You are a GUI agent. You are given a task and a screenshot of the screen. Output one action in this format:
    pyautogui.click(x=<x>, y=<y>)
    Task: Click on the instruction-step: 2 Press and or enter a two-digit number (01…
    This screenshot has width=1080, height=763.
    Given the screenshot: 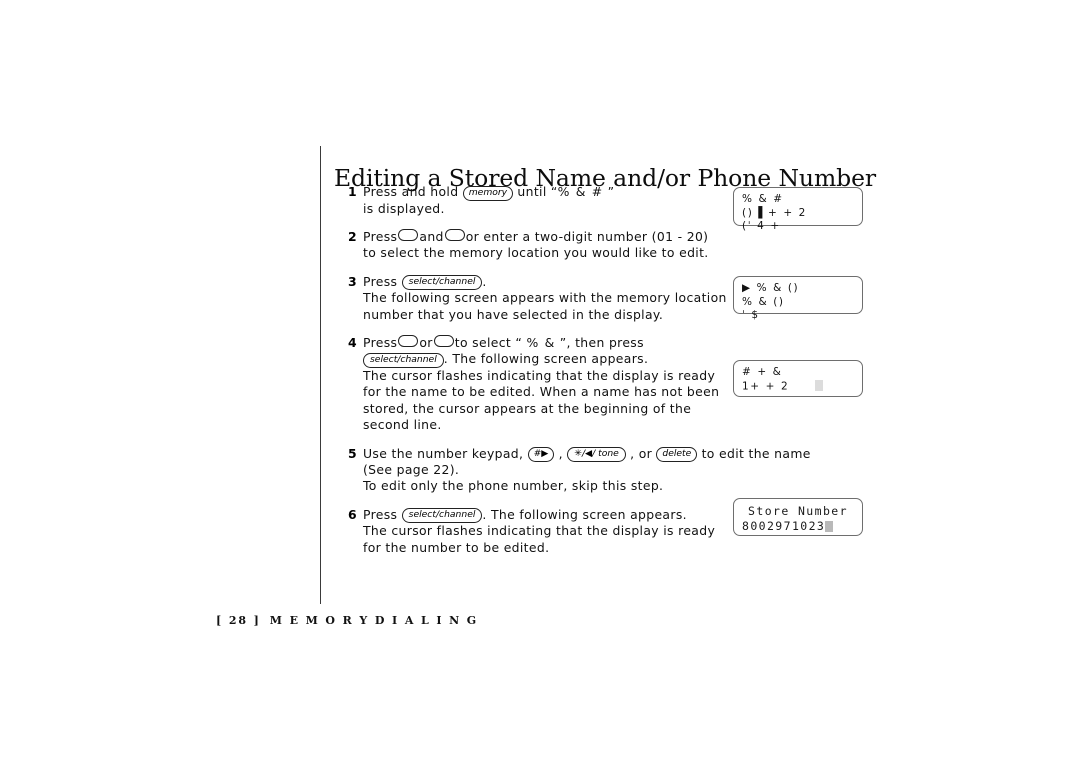 What is the action you would take?
    pyautogui.click(x=538, y=245)
    